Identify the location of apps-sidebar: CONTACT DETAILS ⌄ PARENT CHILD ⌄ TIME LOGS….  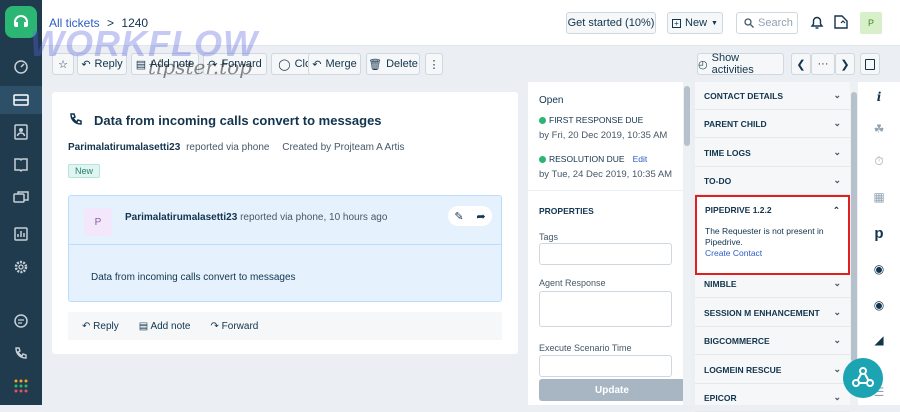
(772, 247).